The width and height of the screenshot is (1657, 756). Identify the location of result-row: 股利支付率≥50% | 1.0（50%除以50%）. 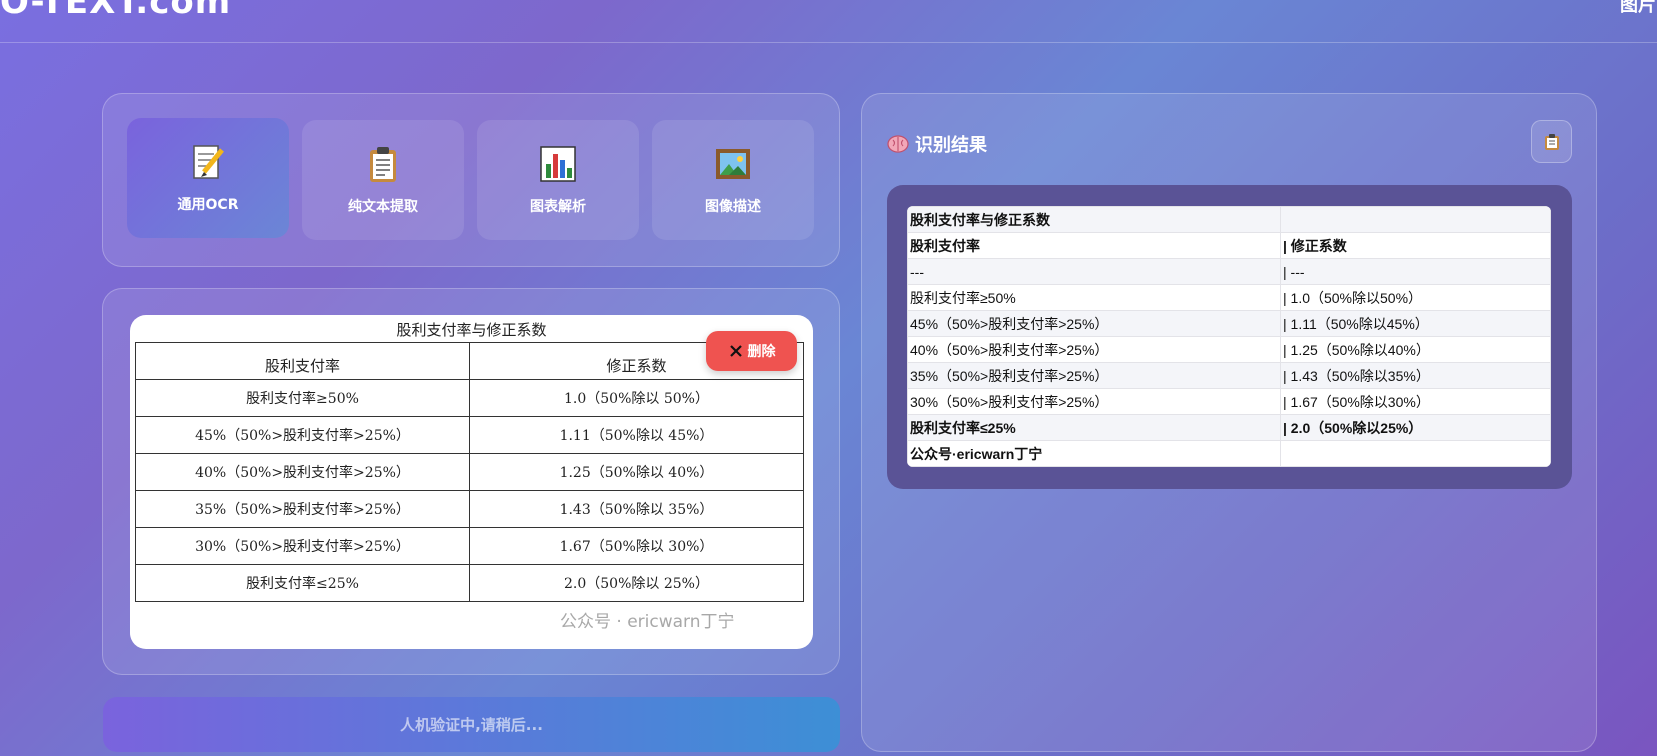
(1229, 297).